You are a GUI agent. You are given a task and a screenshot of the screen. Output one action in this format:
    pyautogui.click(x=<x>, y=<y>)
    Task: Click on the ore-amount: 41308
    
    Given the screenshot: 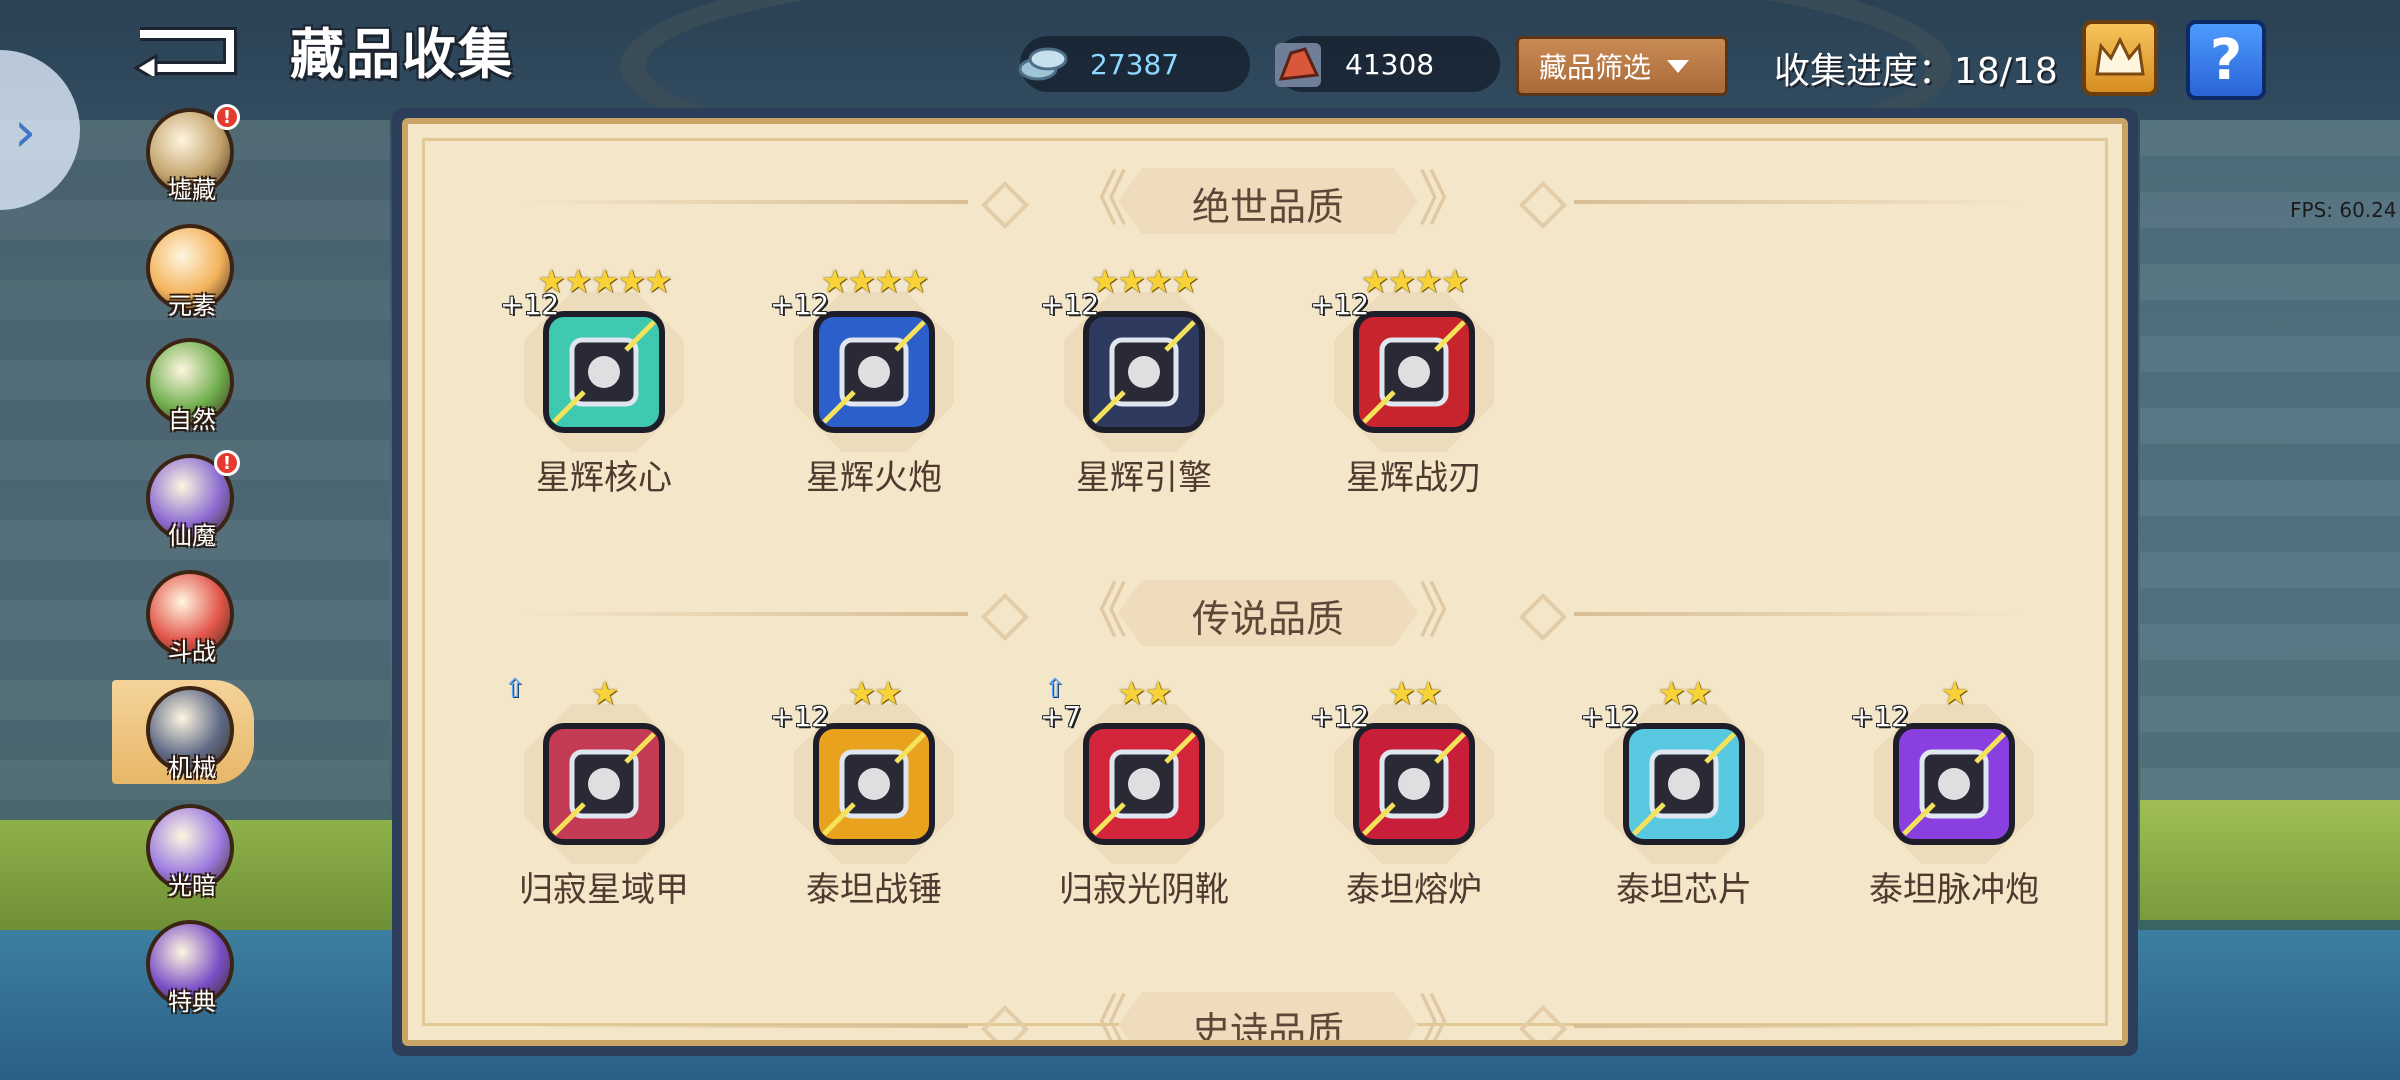 What is the action you would take?
    pyautogui.click(x=1390, y=64)
    